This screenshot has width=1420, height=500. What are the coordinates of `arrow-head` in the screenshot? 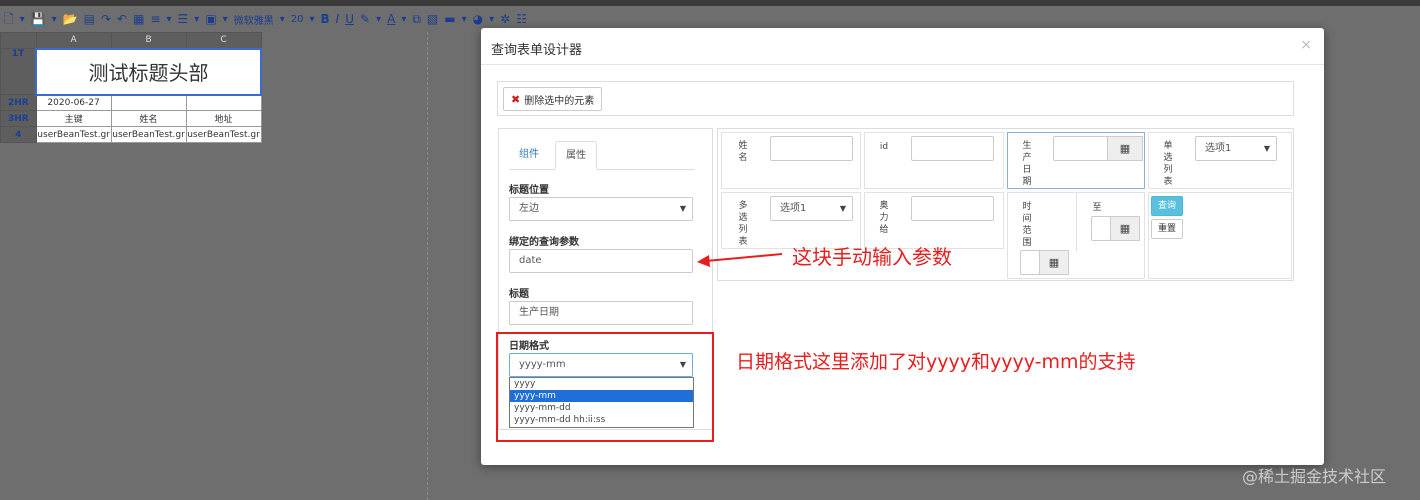 It's located at (703, 261).